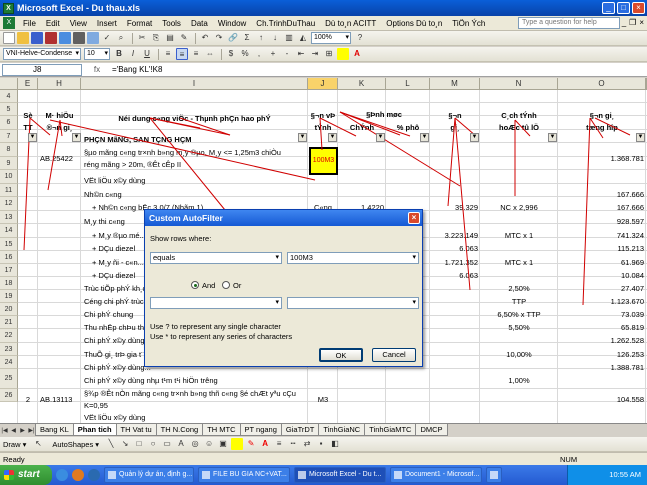 The image size is (647, 485). I want to click on spelling-icon: ✓, so click(107, 38).